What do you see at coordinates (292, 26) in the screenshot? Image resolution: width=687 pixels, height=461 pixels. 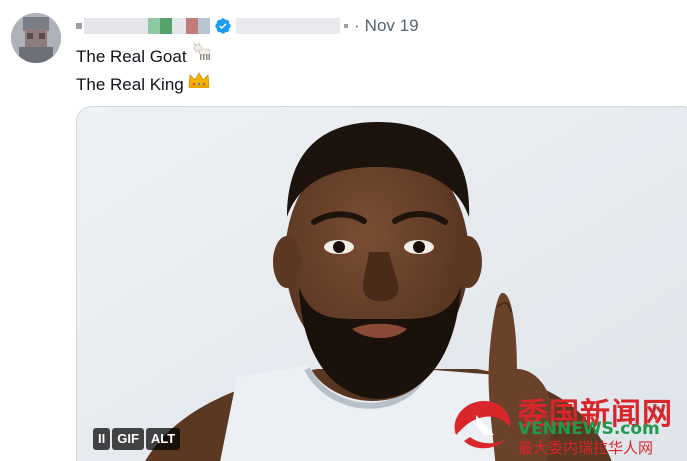 I see `handle-redacted` at bounding box center [292, 26].